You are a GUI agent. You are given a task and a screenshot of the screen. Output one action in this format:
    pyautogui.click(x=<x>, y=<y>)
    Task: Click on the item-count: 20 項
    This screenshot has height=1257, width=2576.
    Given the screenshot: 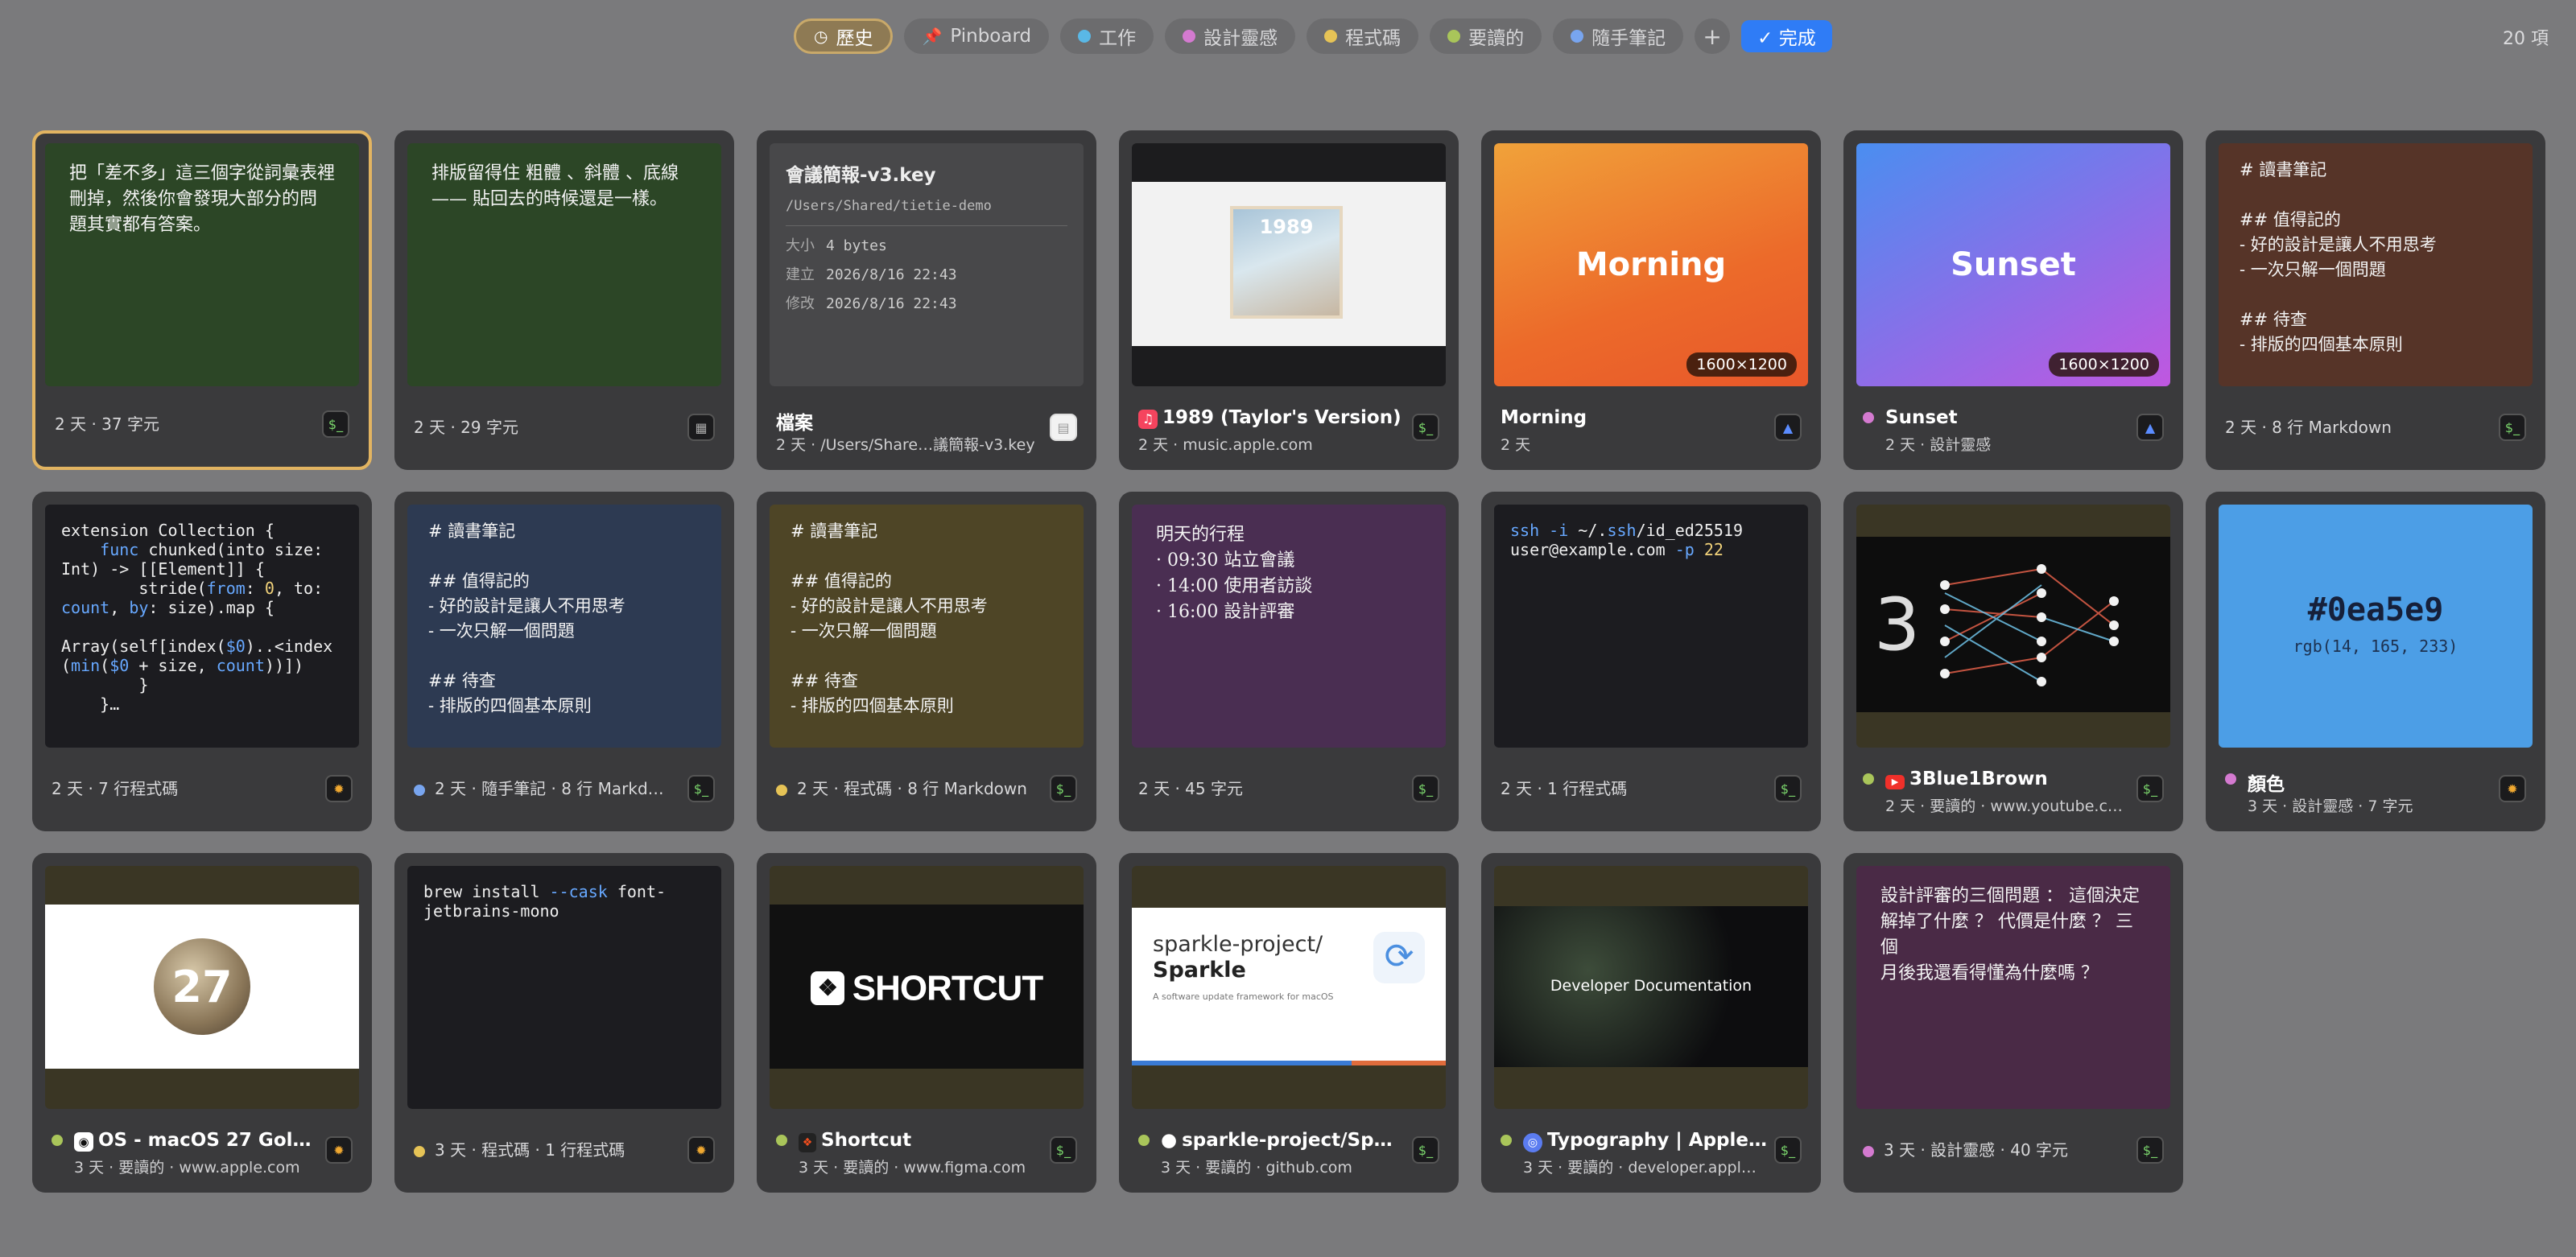 What is the action you would take?
    pyautogui.click(x=2526, y=39)
    